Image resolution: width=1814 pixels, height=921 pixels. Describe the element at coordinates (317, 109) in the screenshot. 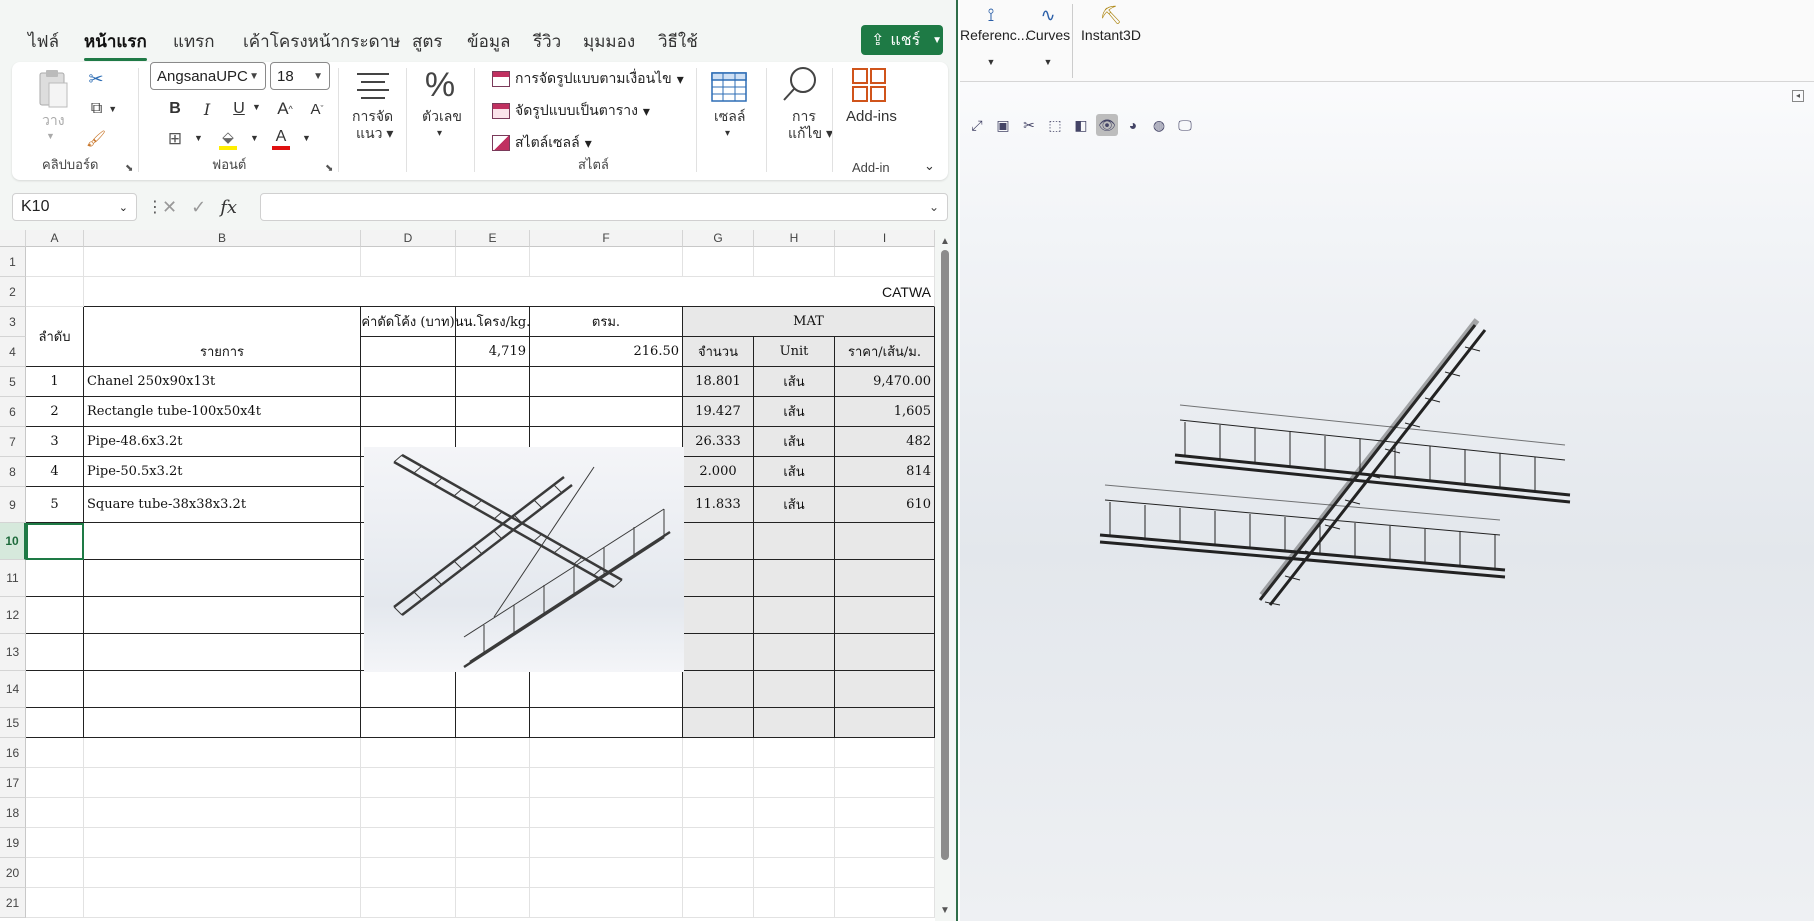

I see `shrink-font-button: Aˇ` at that location.